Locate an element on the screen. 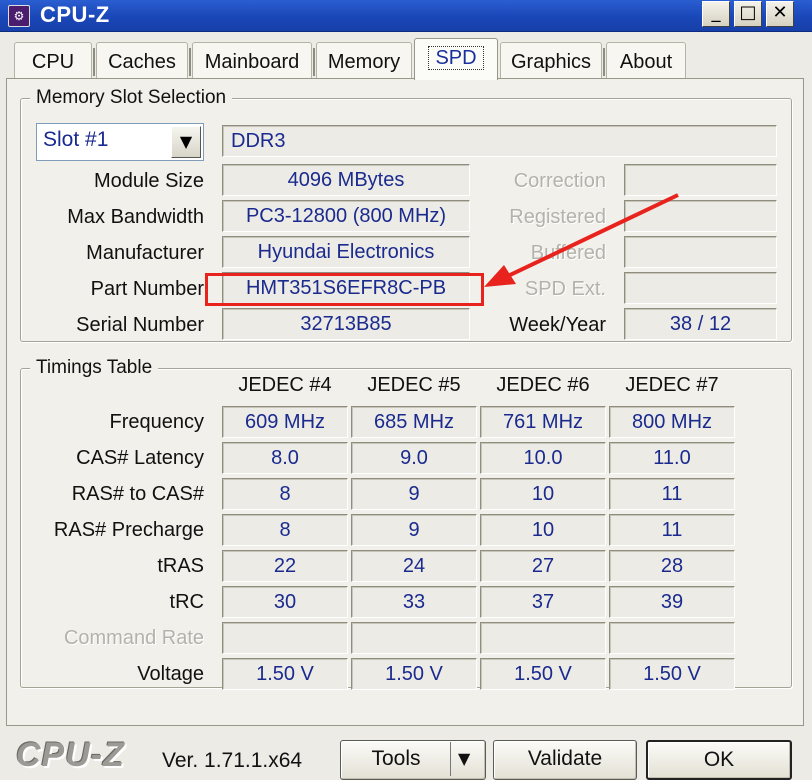  timings-cell: 22 is located at coordinates (285, 566).